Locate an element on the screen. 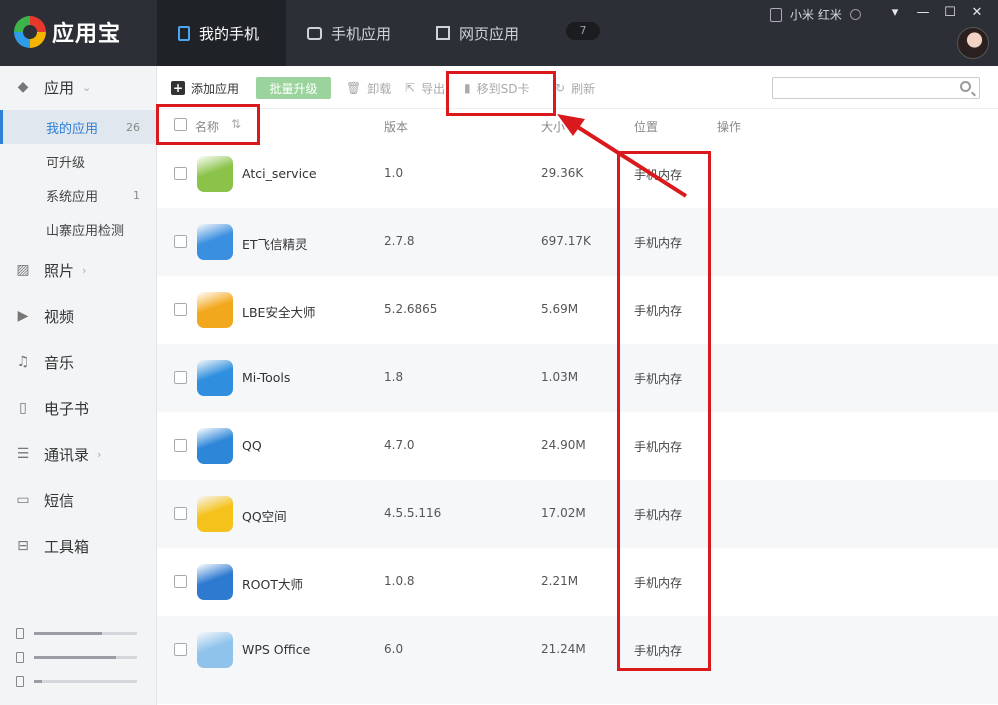 The height and width of the screenshot is (705, 998). sidebar-item-my-apps: 我的应用 26 is located at coordinates (78, 127).